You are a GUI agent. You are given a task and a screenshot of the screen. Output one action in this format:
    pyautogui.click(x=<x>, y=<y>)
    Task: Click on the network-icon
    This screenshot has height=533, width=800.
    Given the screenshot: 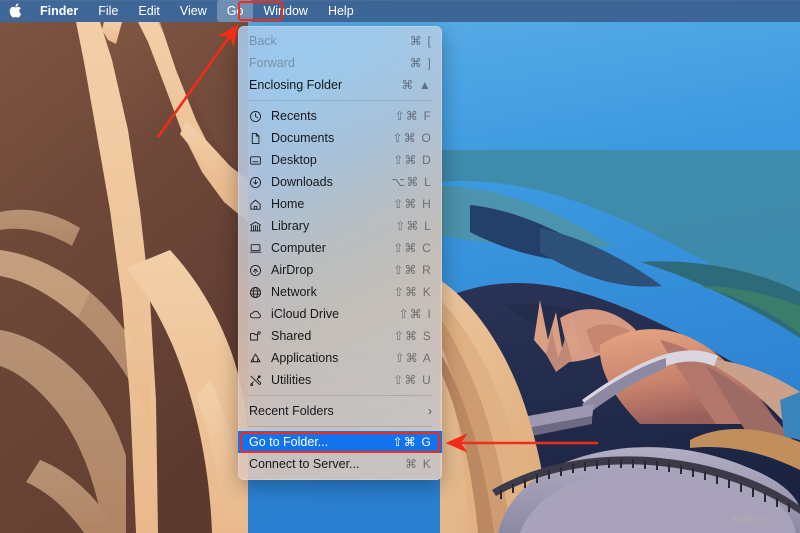 What is the action you would take?
    pyautogui.click(x=258, y=292)
    